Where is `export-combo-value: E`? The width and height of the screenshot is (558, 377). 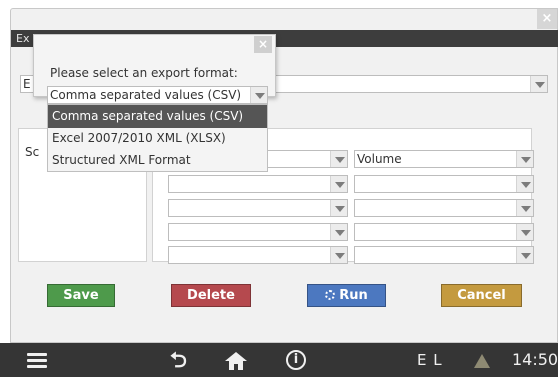 export-combo-value: E is located at coordinates (27, 84).